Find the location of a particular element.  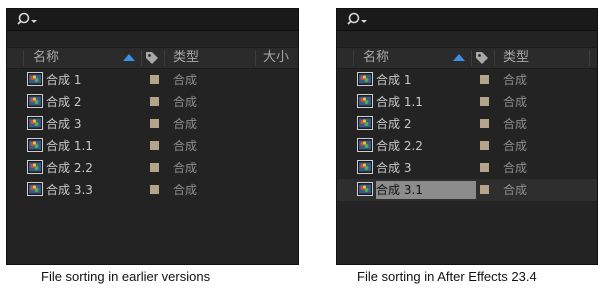

column-header: 名称 类型 大小 is located at coordinates (152, 58).